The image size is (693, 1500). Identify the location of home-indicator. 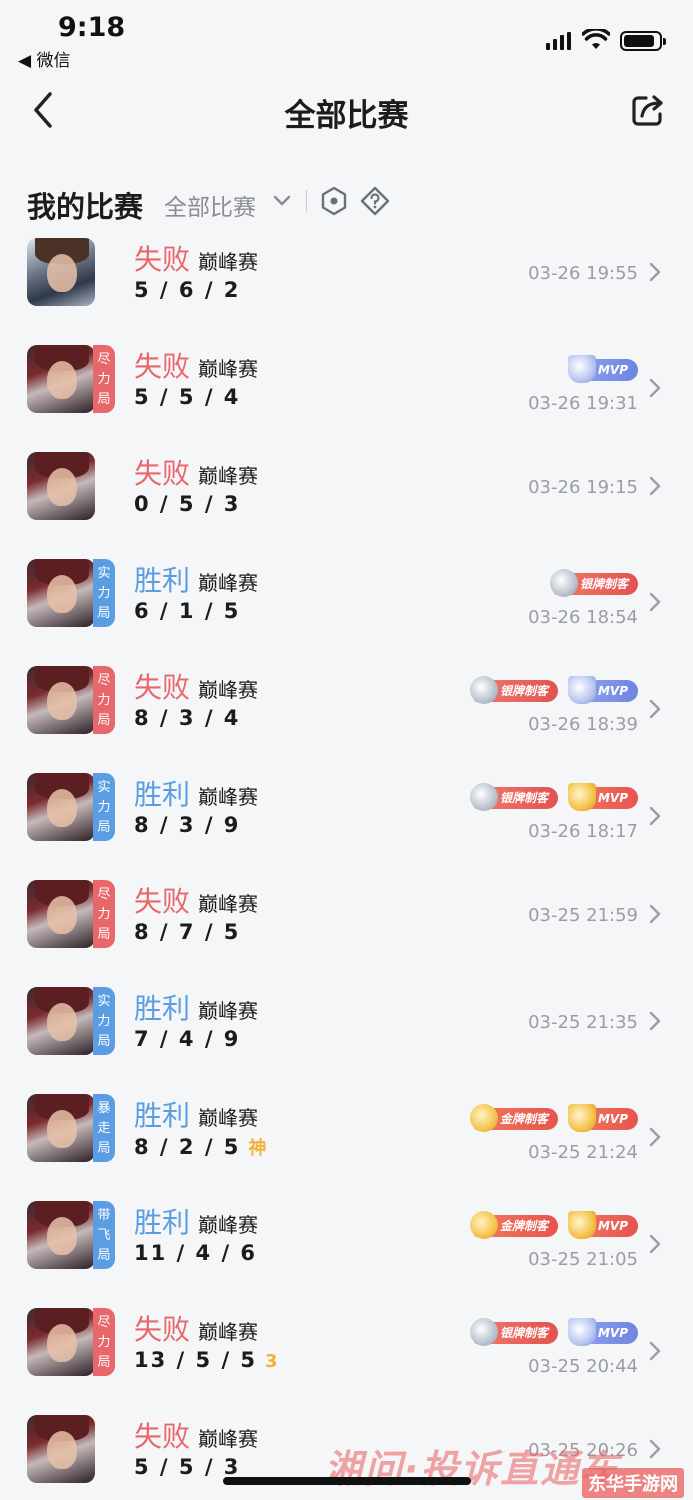
(347, 1481).